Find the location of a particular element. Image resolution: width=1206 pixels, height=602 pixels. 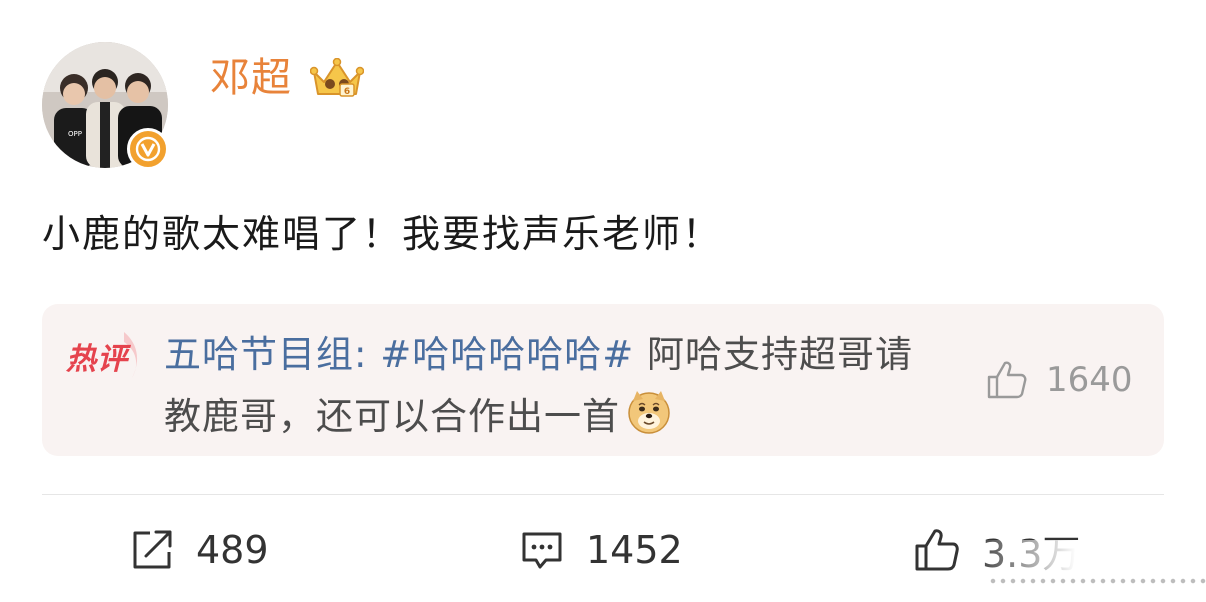

comment-icon is located at coordinates (542, 550).